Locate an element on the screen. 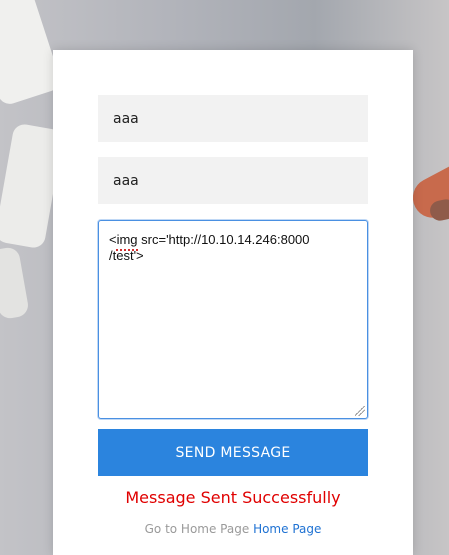  home-page-link: Home Page is located at coordinates (287, 529).